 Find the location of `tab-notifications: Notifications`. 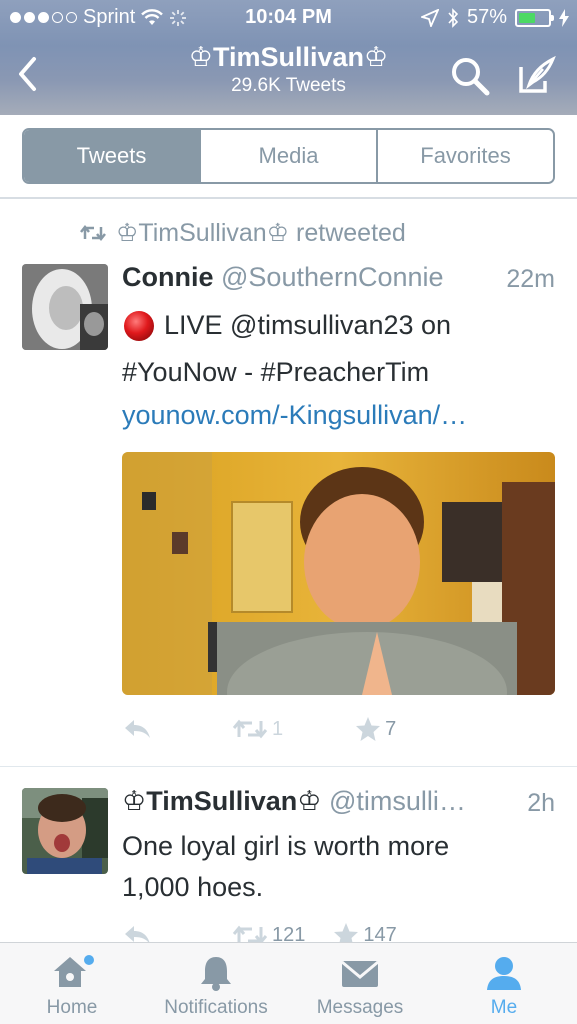

tab-notifications: Notifications is located at coordinates (216, 983).